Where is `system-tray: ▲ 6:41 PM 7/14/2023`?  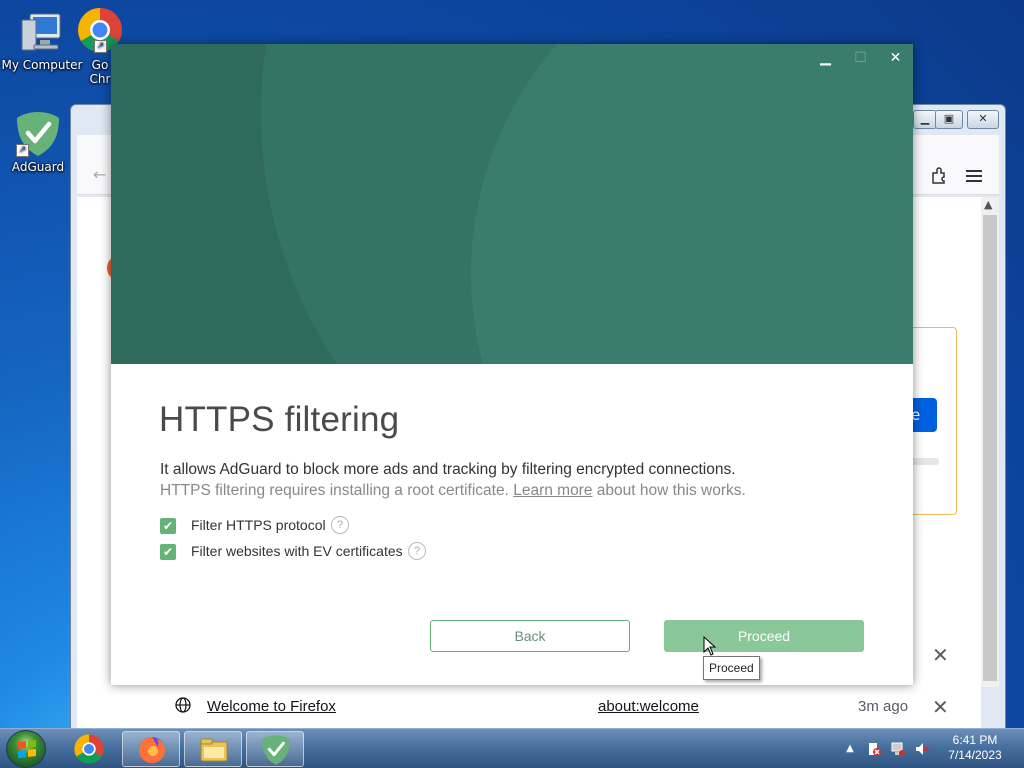
system-tray: ▲ 6:41 PM 7/14/2023 is located at coordinates (932, 748).